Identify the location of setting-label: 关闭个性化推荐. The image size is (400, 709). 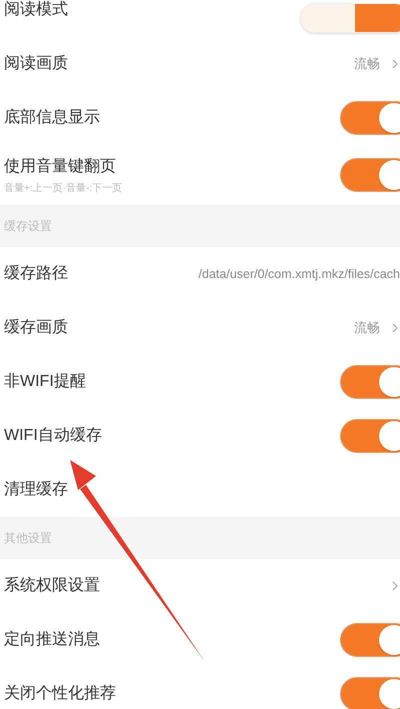
(60, 694).